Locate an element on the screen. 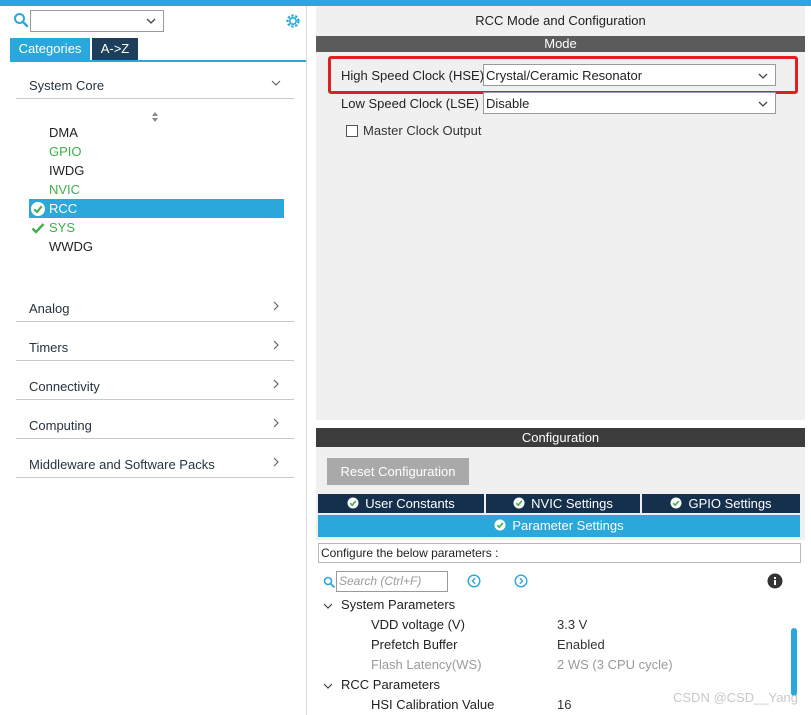  sidebar-item-iwdg: IWDG is located at coordinates (156, 170).